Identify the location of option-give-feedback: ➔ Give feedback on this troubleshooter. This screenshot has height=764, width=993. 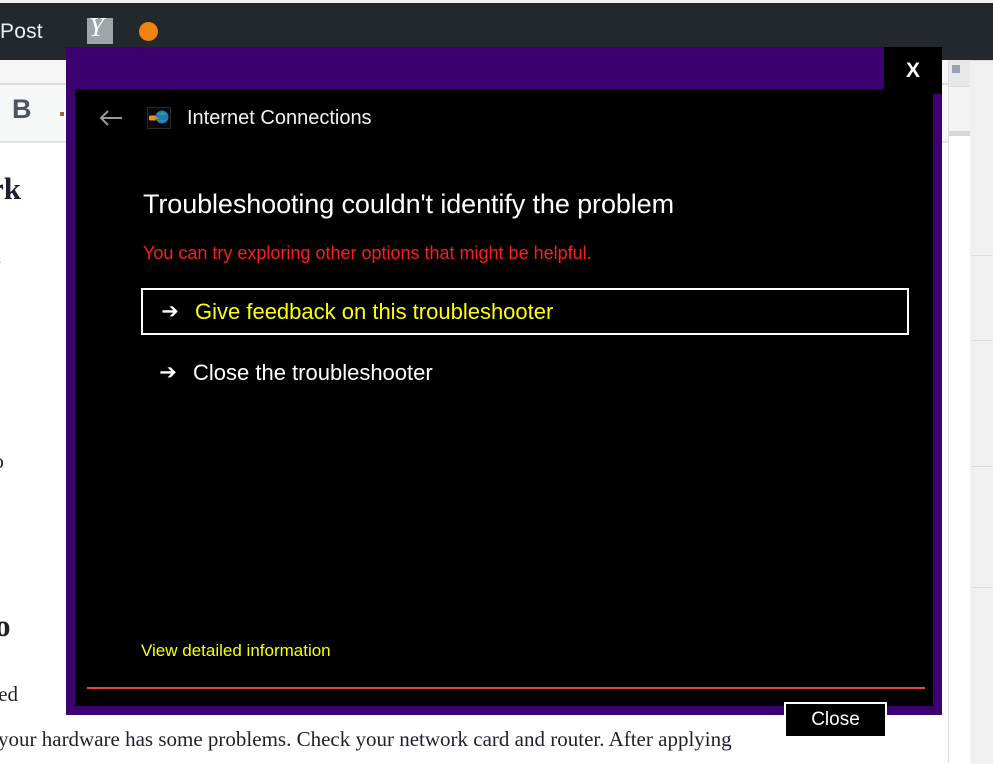
(525, 311).